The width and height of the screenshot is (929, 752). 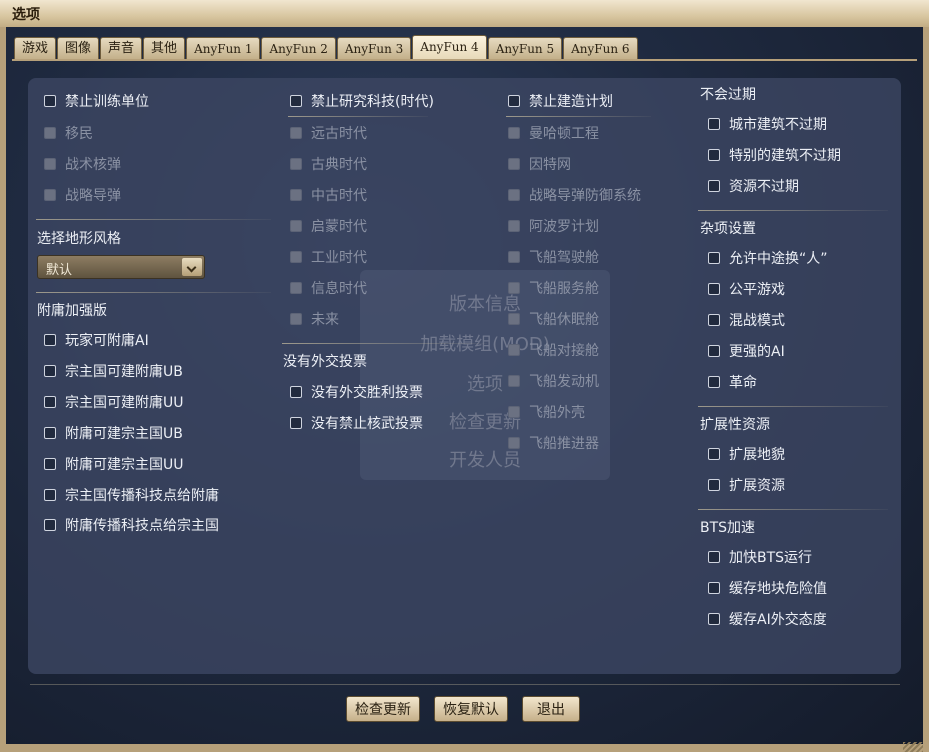 I want to click on checkbox-obsolete-0: 城市建筑不过期, so click(x=767, y=124).